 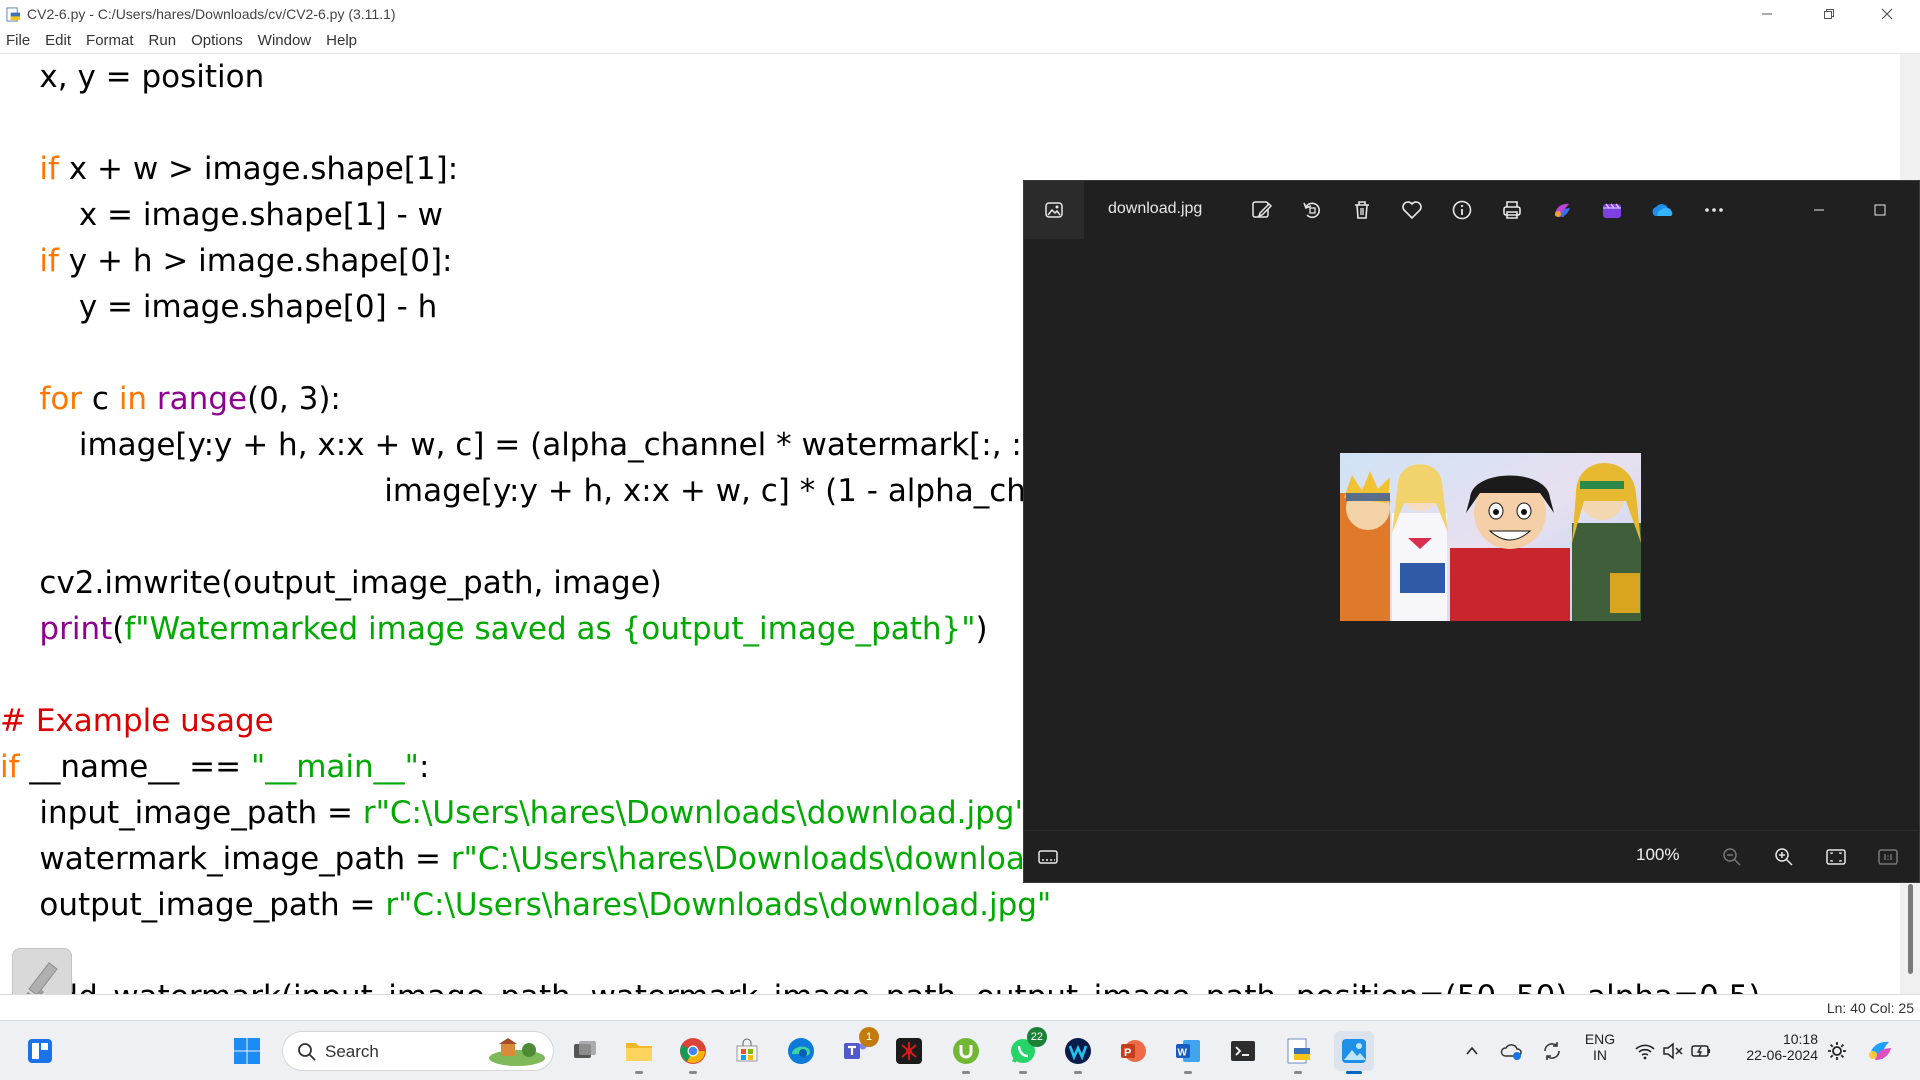 I want to click on terminal-icon, so click(x=1243, y=1051).